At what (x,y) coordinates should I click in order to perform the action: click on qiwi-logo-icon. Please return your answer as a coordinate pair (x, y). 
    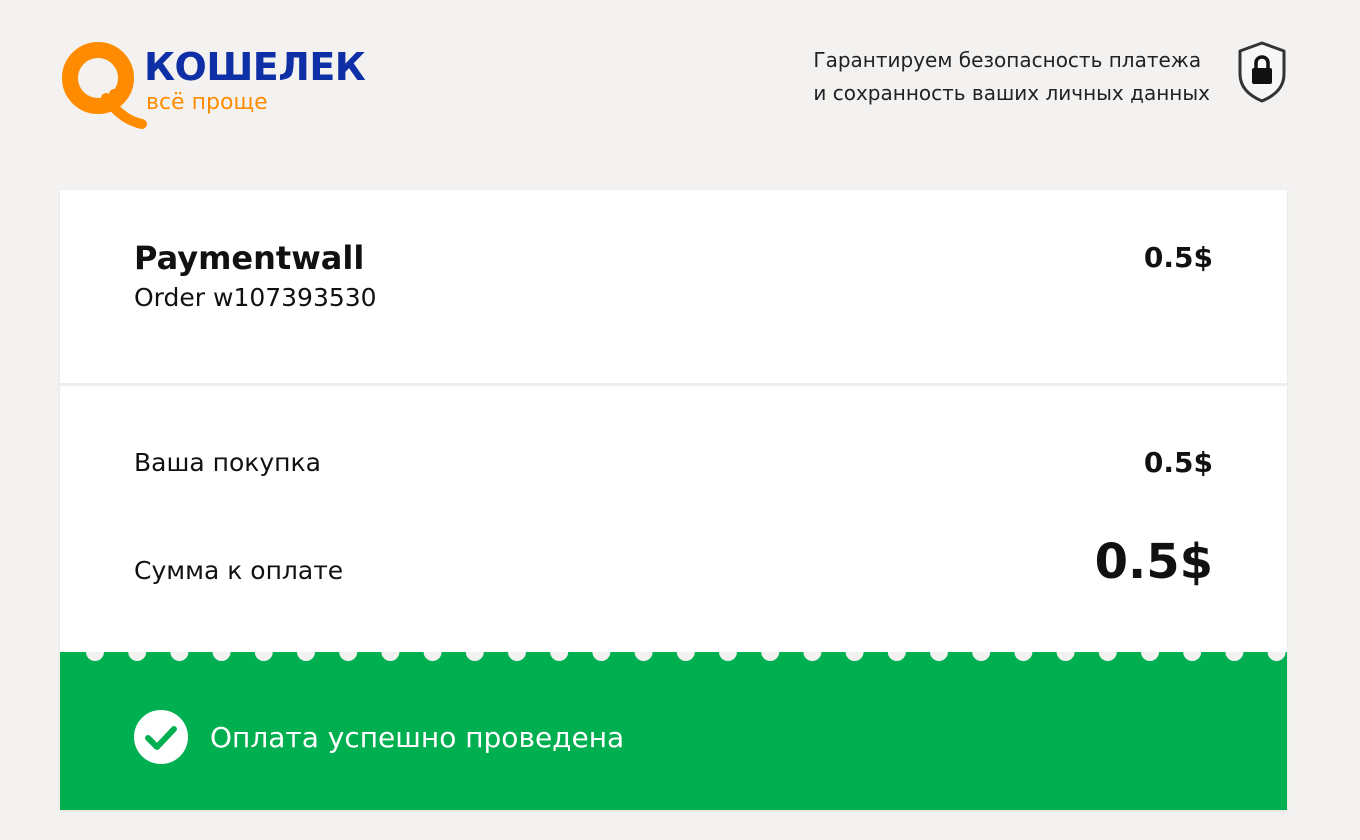
    Looking at the image, I should click on (104, 85).